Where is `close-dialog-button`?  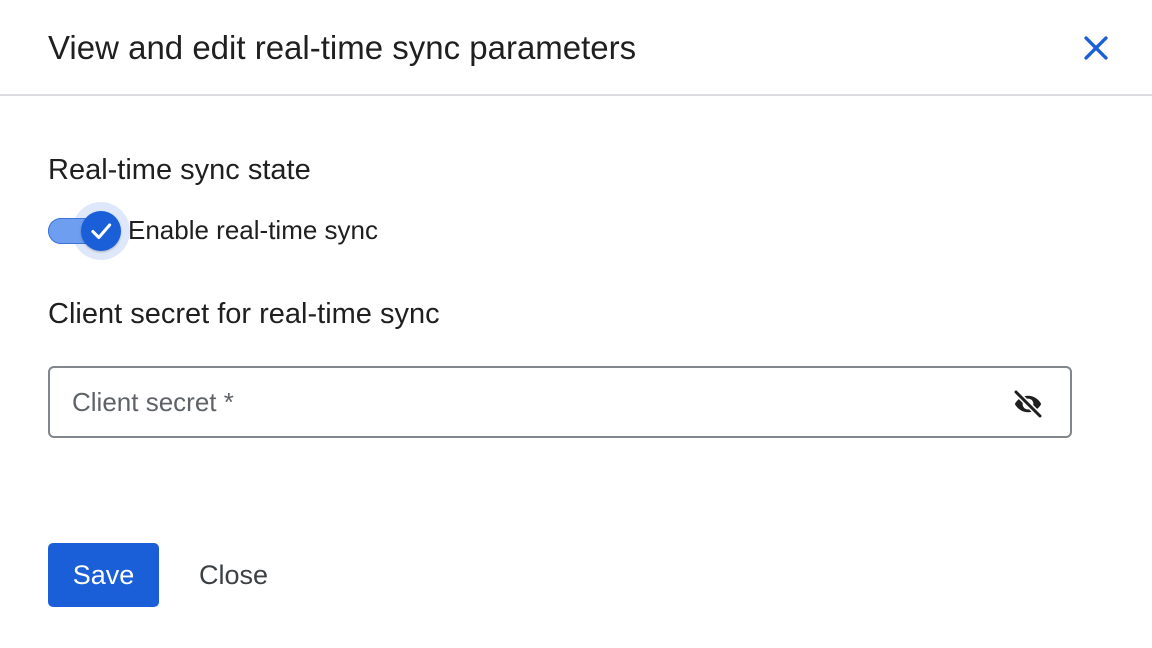 close-dialog-button is located at coordinates (1096, 48).